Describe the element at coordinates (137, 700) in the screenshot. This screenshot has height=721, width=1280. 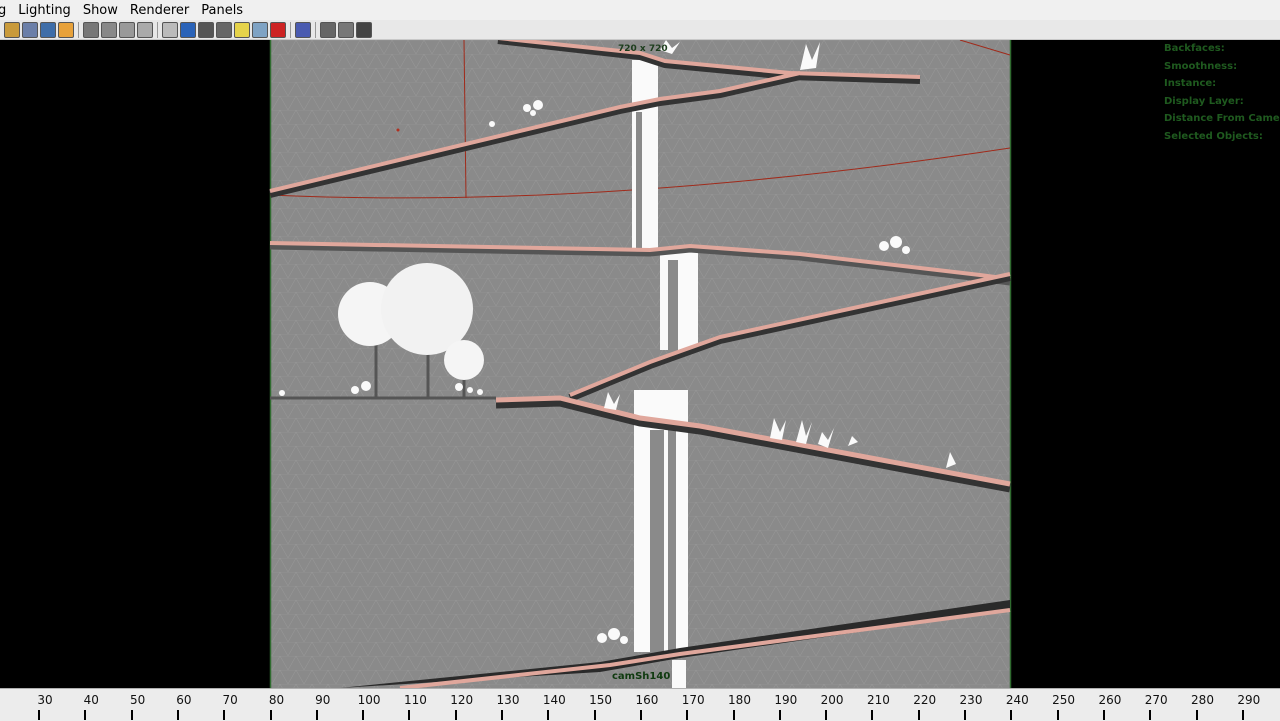
I see `timeline-frame-label: 50` at that location.